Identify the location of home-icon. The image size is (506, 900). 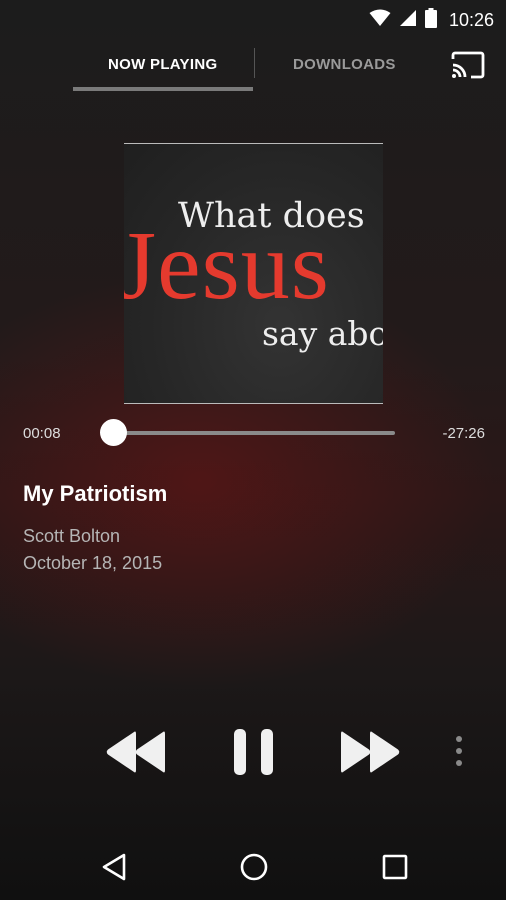
(254, 869).